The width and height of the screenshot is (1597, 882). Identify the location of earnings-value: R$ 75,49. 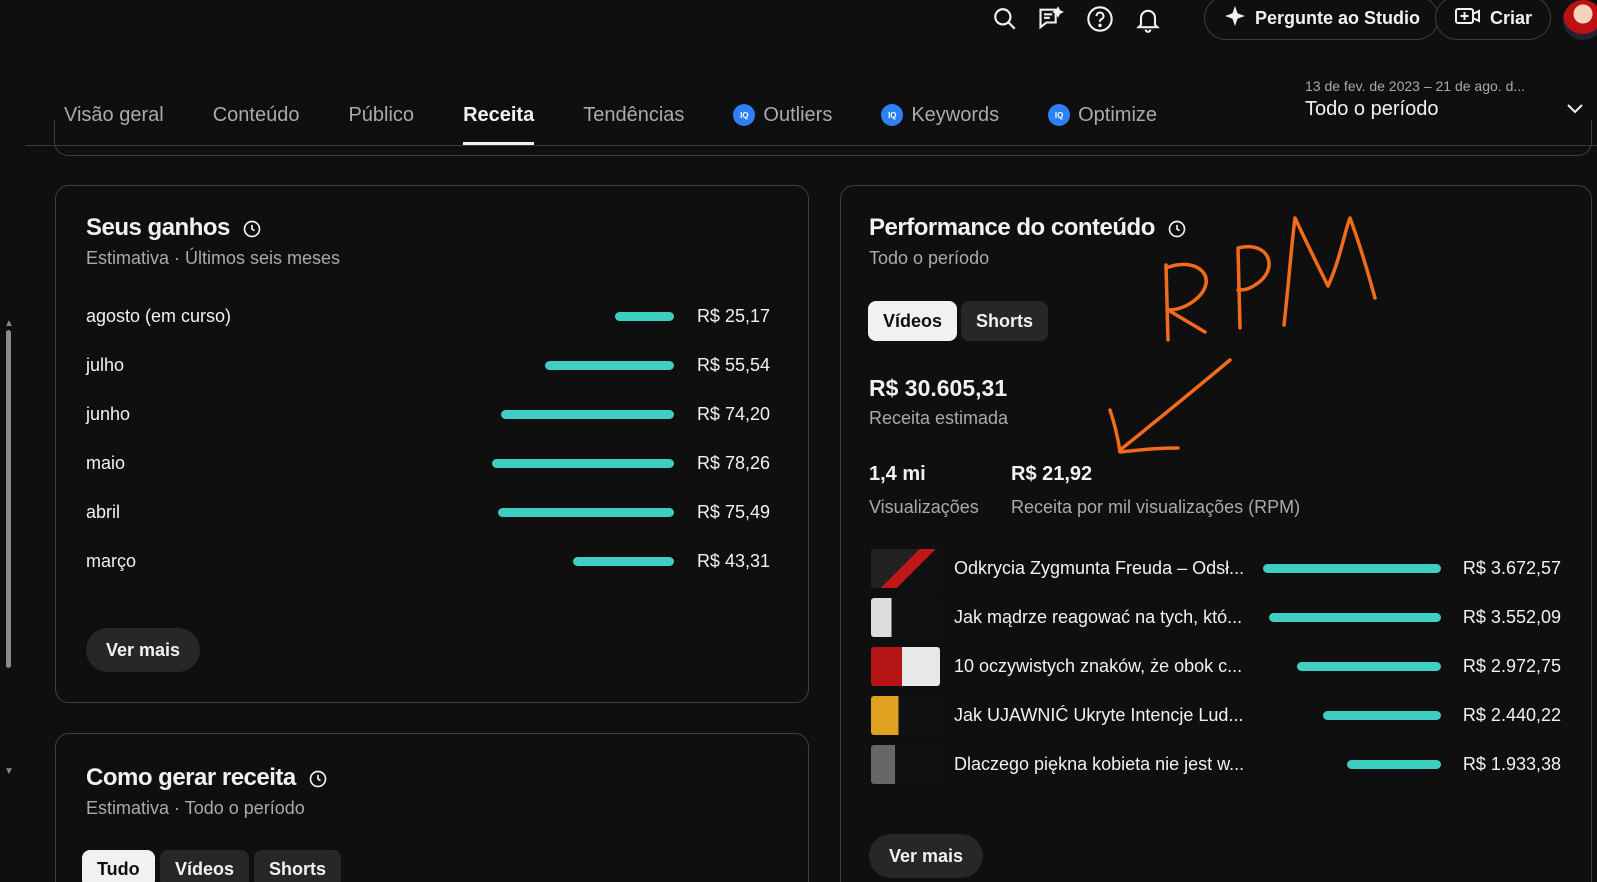
(733, 511).